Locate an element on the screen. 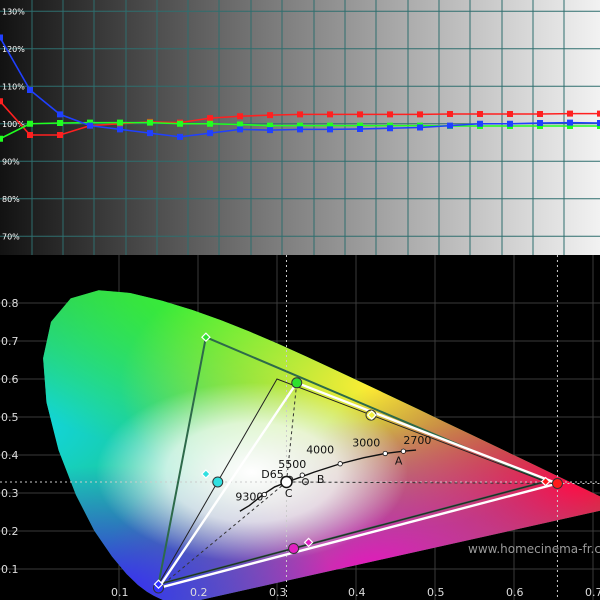 Image resolution: width=600 pixels, height=600 pixels. cct-label: B is located at coordinates (321, 479).